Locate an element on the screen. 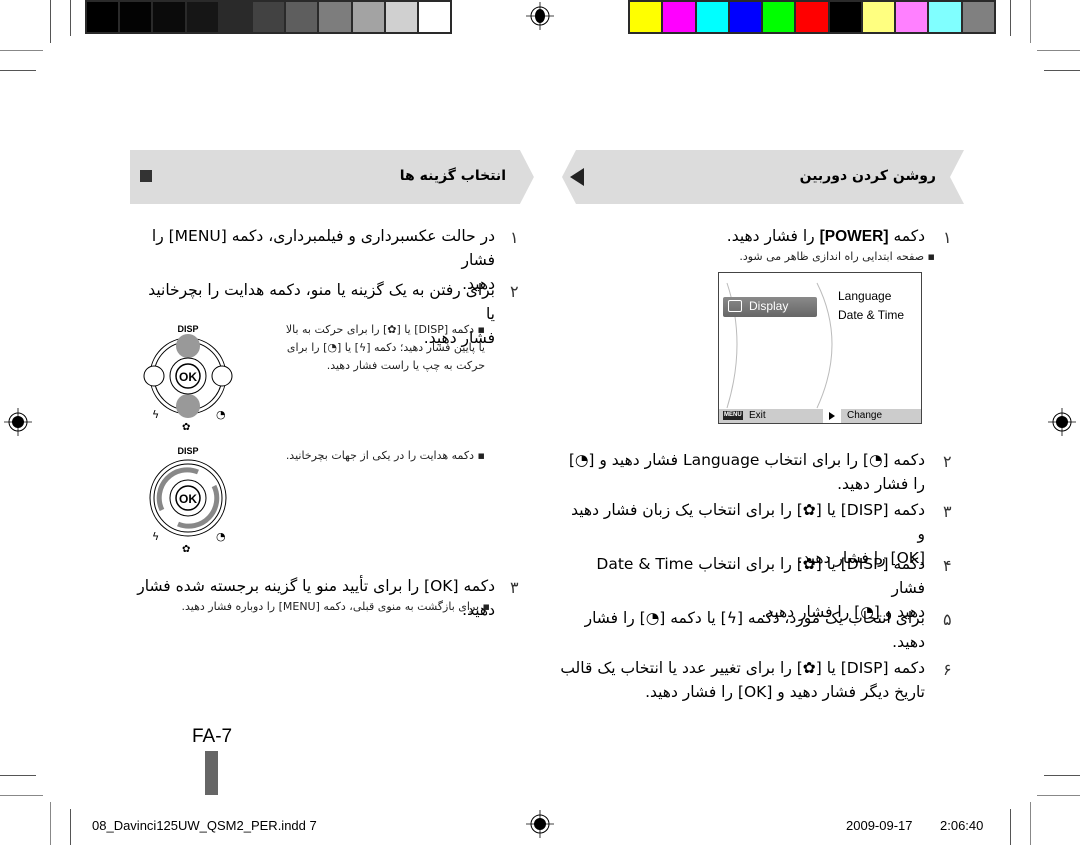 Image resolution: width=1080 pixels, height=845 pixels. svg-text: DISP is located at coordinates (187, 451).